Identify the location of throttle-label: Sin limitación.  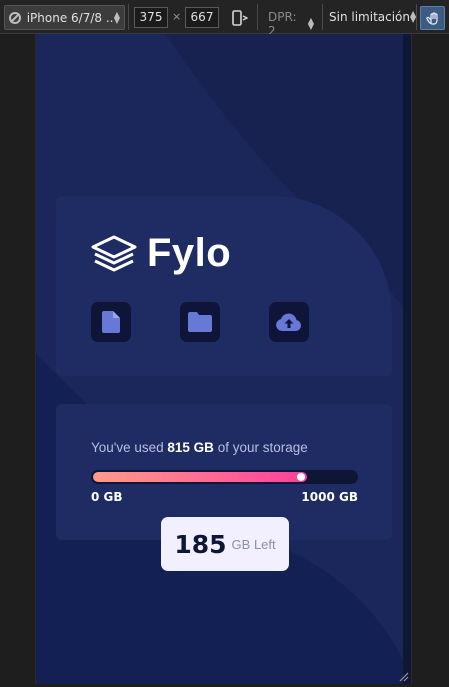
(369, 17).